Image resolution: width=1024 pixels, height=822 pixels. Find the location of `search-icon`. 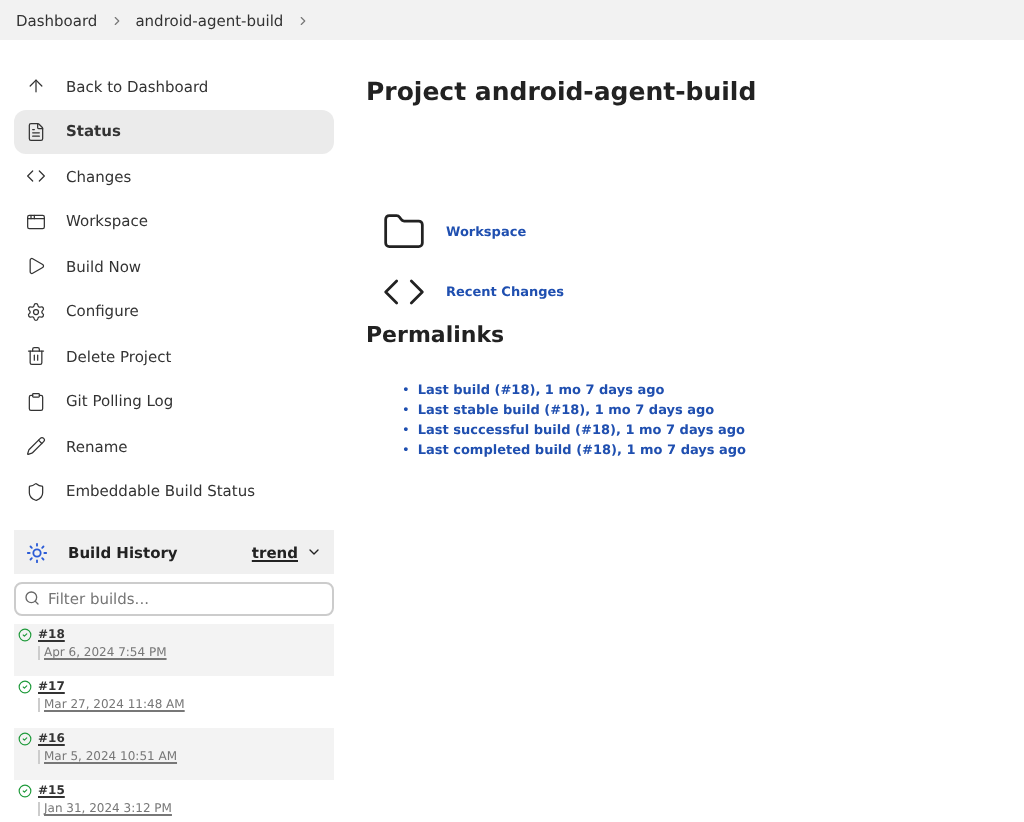

search-icon is located at coordinates (32, 598).